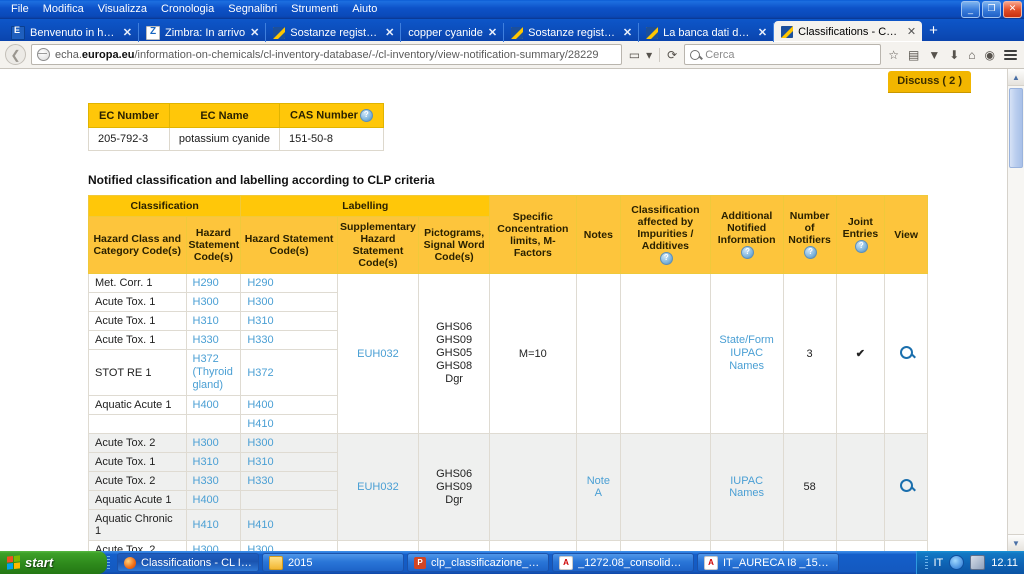 Image resolution: width=1024 pixels, height=578 pixels. What do you see at coordinates (130, 562) in the screenshot?
I see `firefox-icon` at bounding box center [130, 562].